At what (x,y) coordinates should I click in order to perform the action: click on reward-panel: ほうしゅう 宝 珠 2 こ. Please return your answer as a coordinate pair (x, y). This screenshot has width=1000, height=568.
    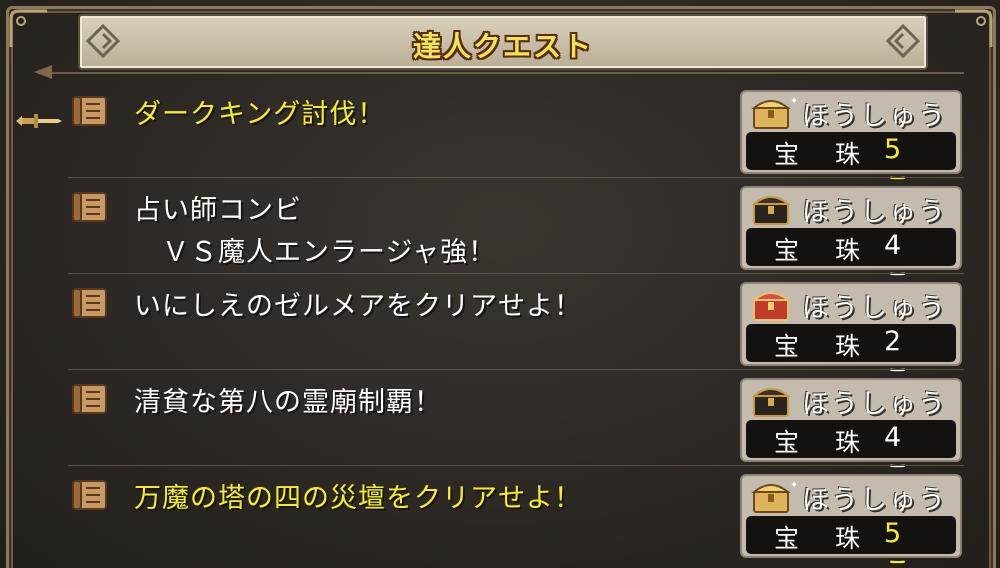
    Looking at the image, I should click on (851, 338).